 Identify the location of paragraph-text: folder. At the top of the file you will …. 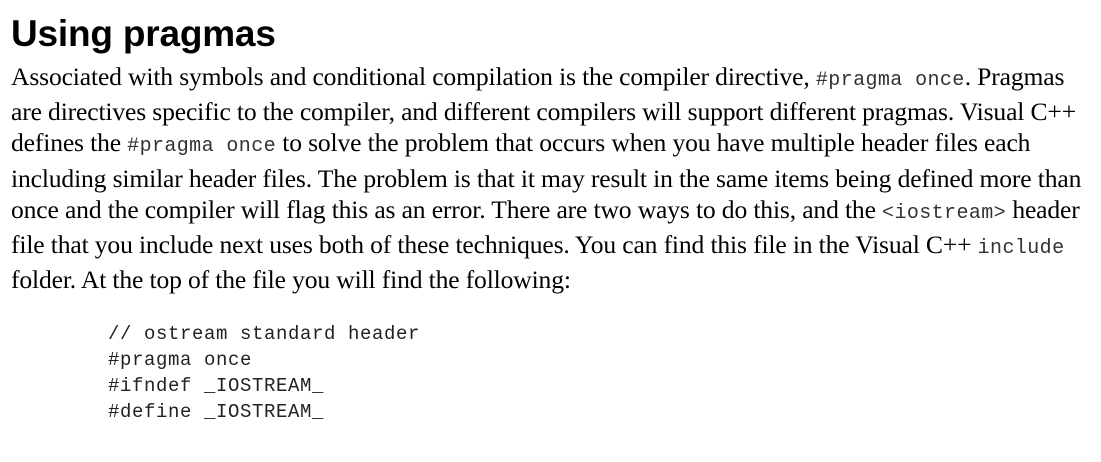
(291, 280).